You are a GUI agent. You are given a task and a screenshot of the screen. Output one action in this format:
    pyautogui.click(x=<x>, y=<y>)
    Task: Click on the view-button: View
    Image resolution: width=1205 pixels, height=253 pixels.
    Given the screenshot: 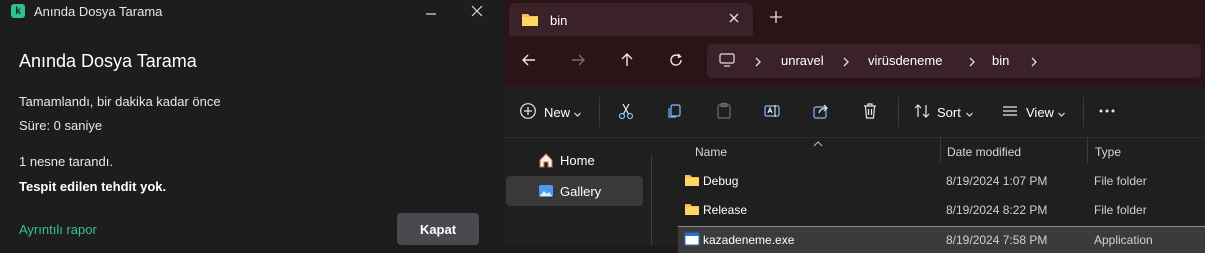 What is the action you would take?
    pyautogui.click(x=1040, y=112)
    